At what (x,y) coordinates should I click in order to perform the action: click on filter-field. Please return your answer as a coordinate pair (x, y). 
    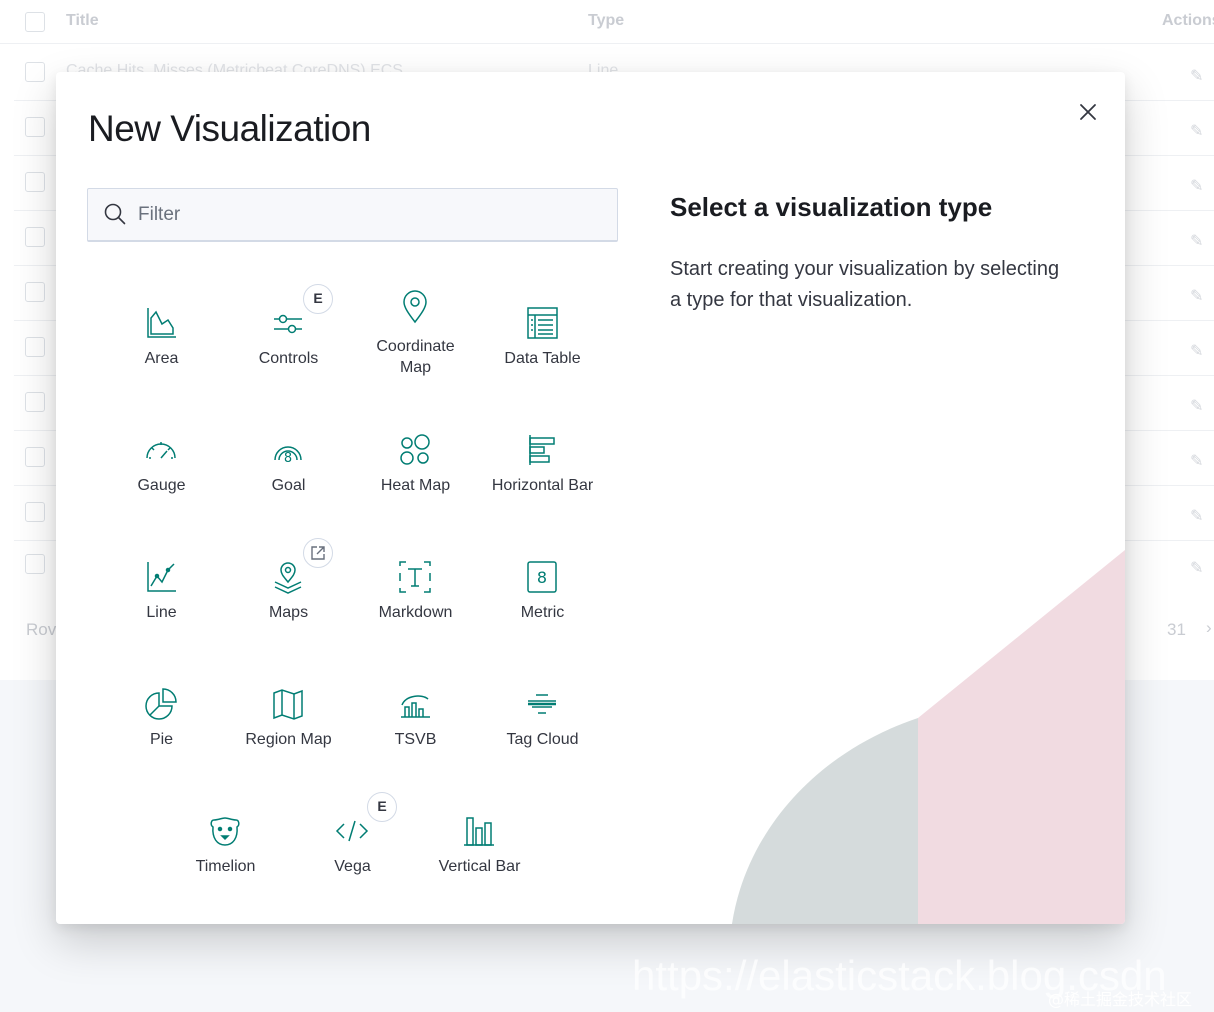
    Looking at the image, I should click on (352, 215).